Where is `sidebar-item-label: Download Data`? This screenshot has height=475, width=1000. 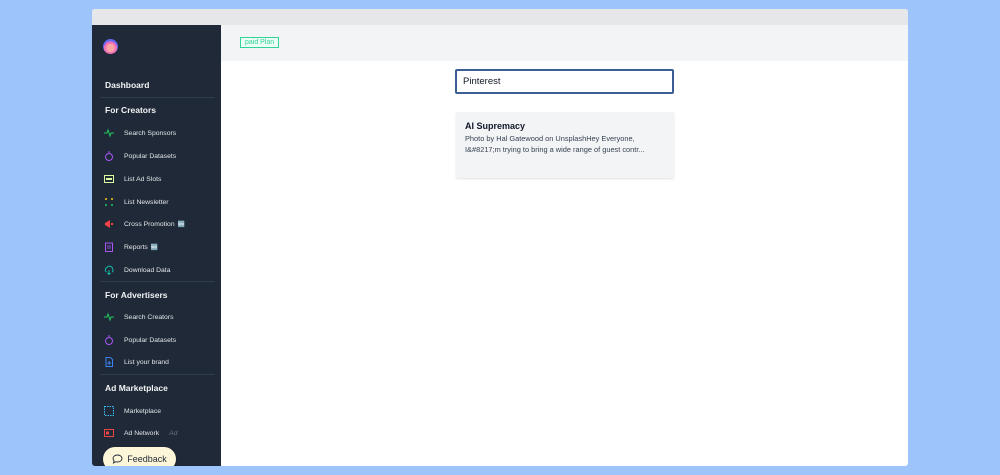 sidebar-item-label: Download Data is located at coordinates (147, 270).